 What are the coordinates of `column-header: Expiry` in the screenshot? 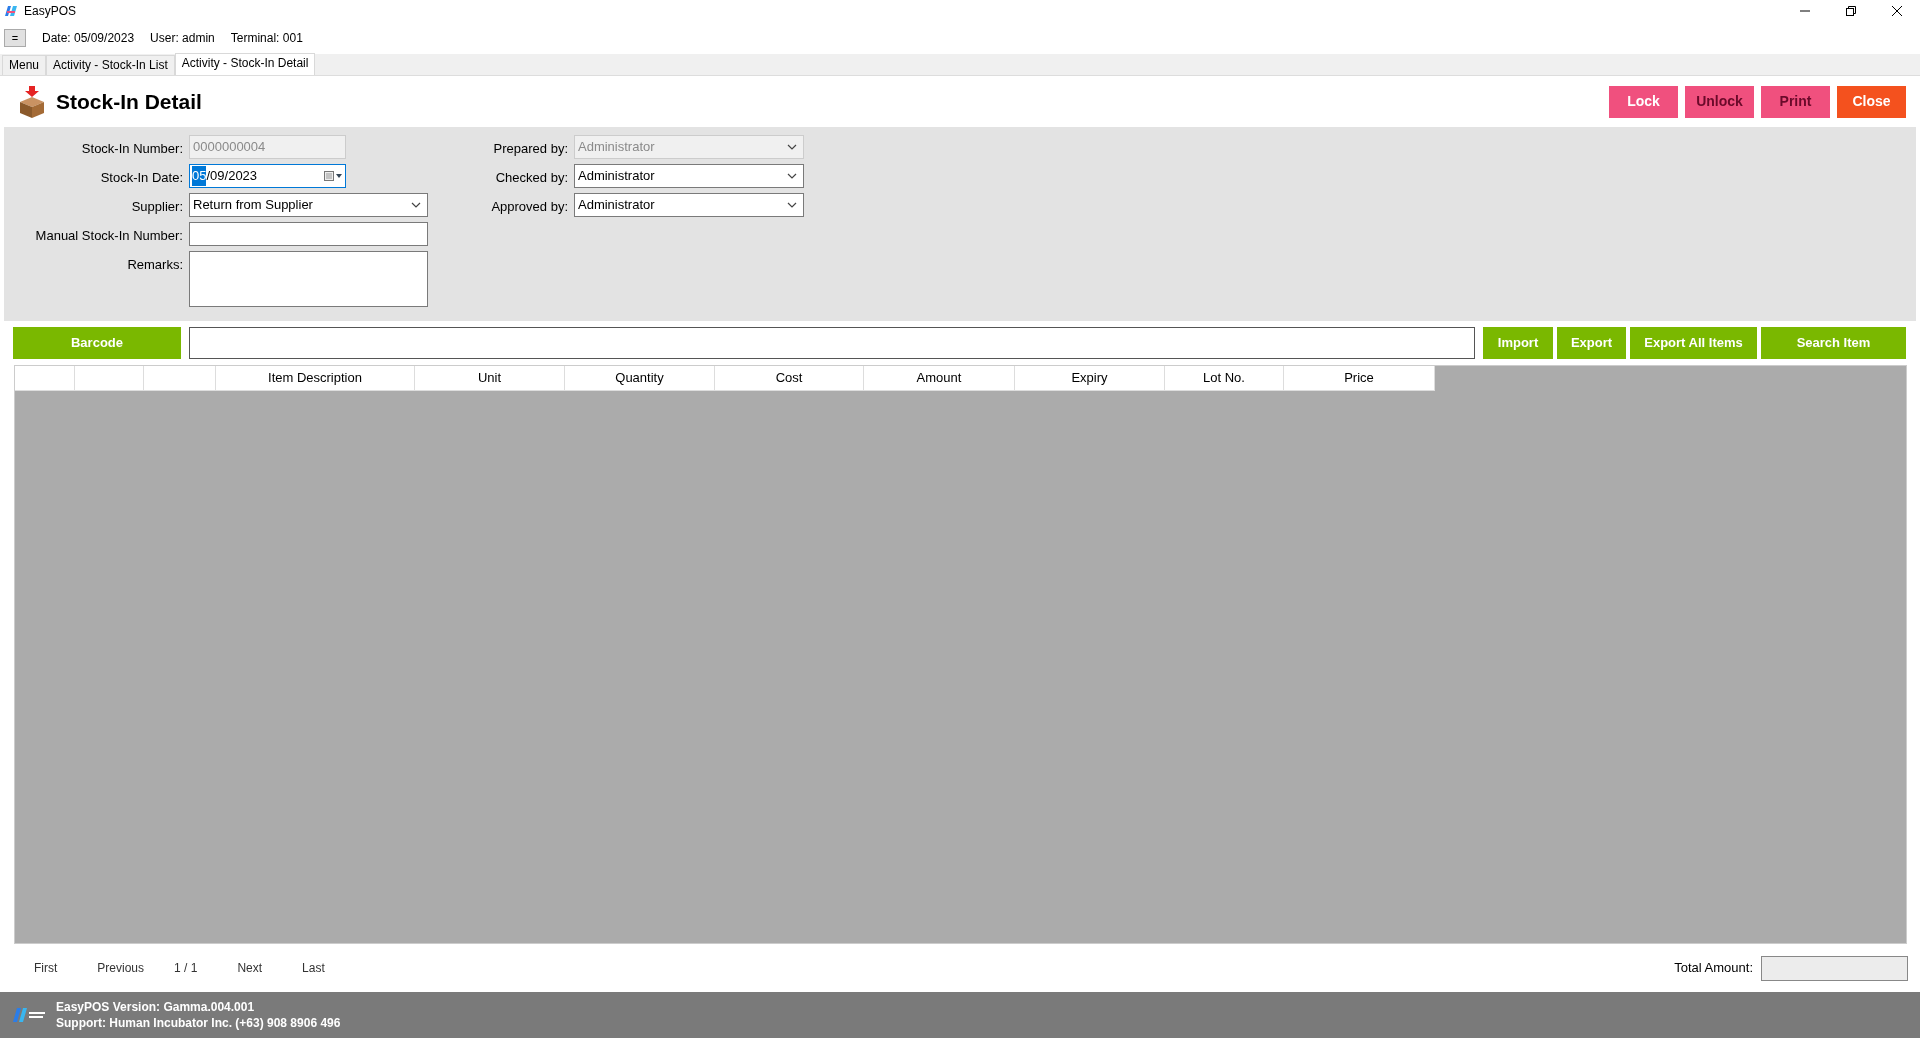 It's located at (1090, 378).